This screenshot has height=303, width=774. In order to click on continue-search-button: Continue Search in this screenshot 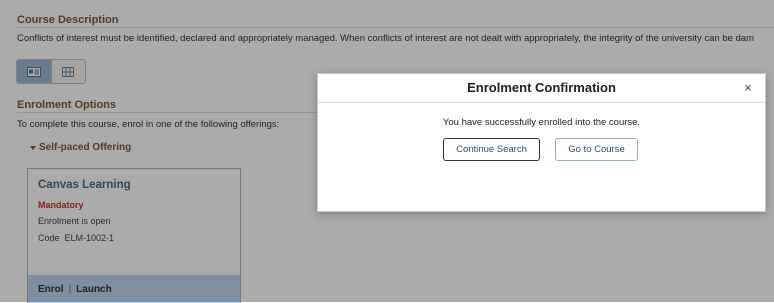, I will do `click(491, 149)`.